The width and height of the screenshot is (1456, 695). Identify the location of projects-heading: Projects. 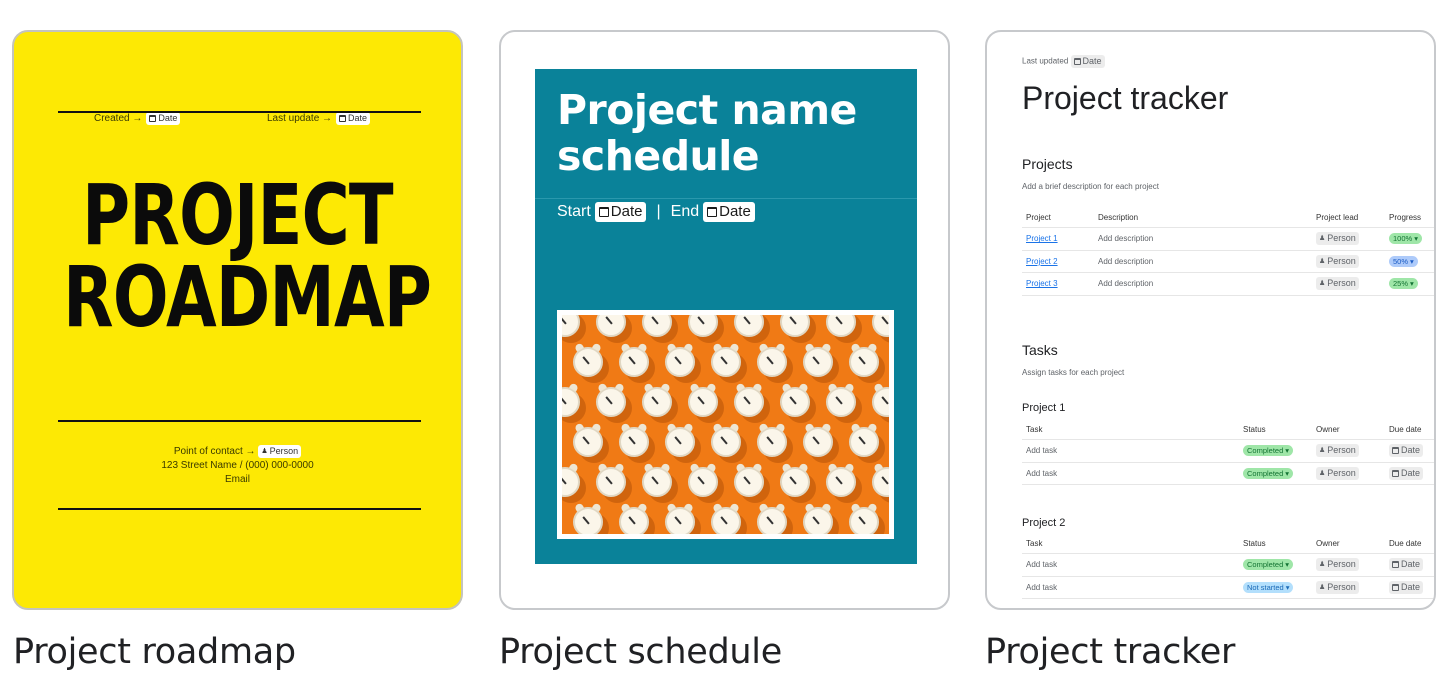
(1047, 164).